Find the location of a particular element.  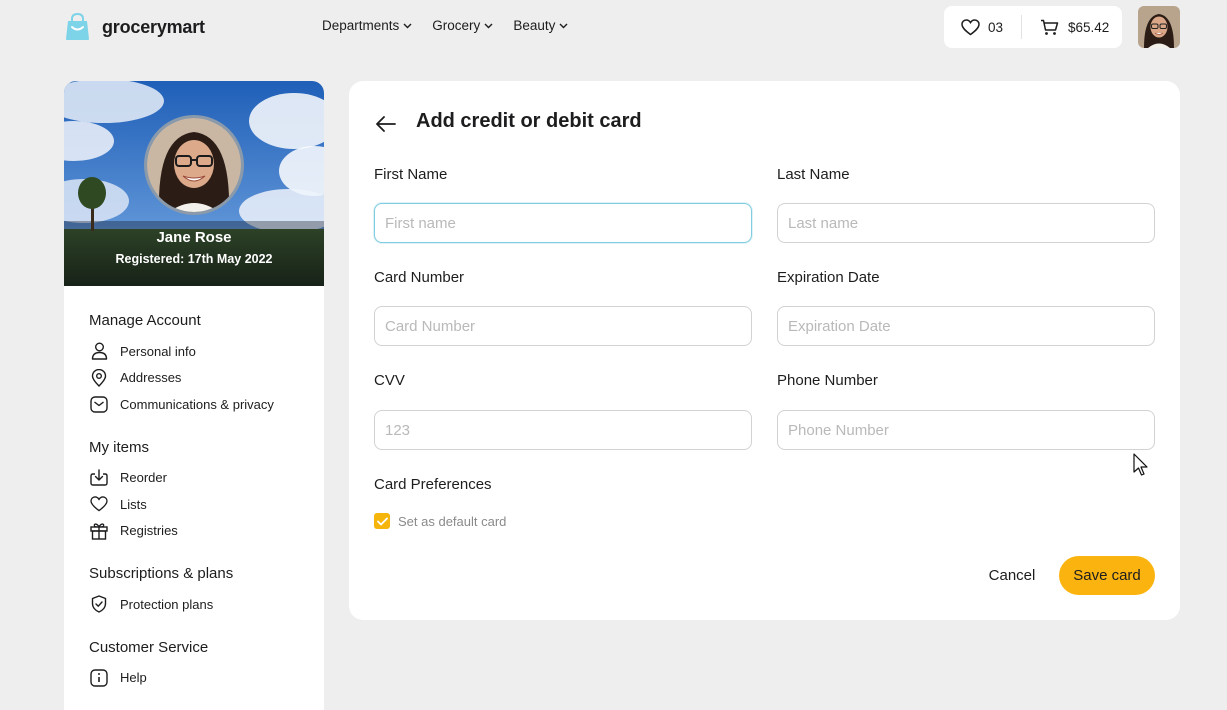

sidebar-item-label: Registries is located at coordinates (149, 531).